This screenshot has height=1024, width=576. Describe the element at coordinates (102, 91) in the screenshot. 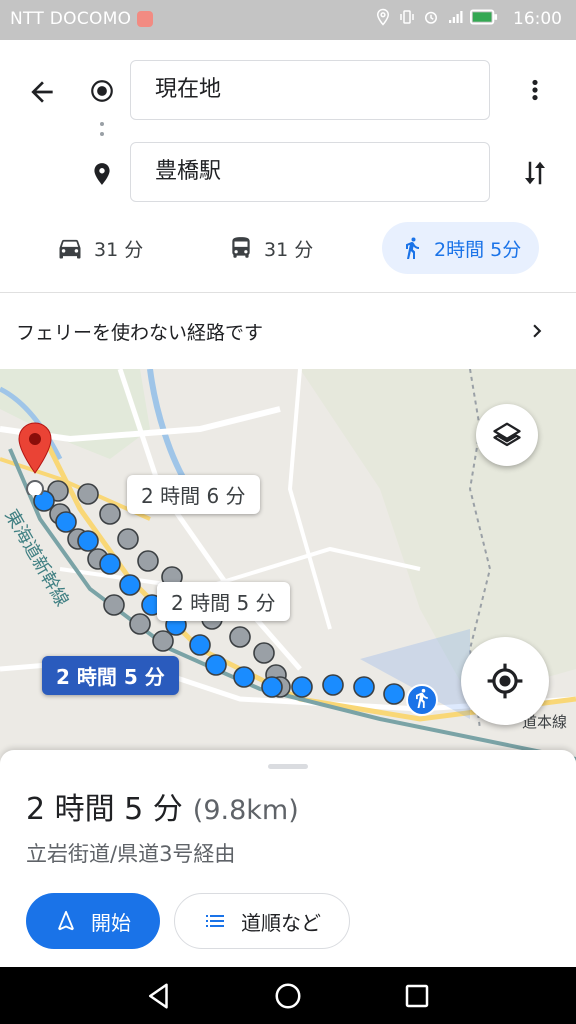

I see `origin-dot-icon` at that location.